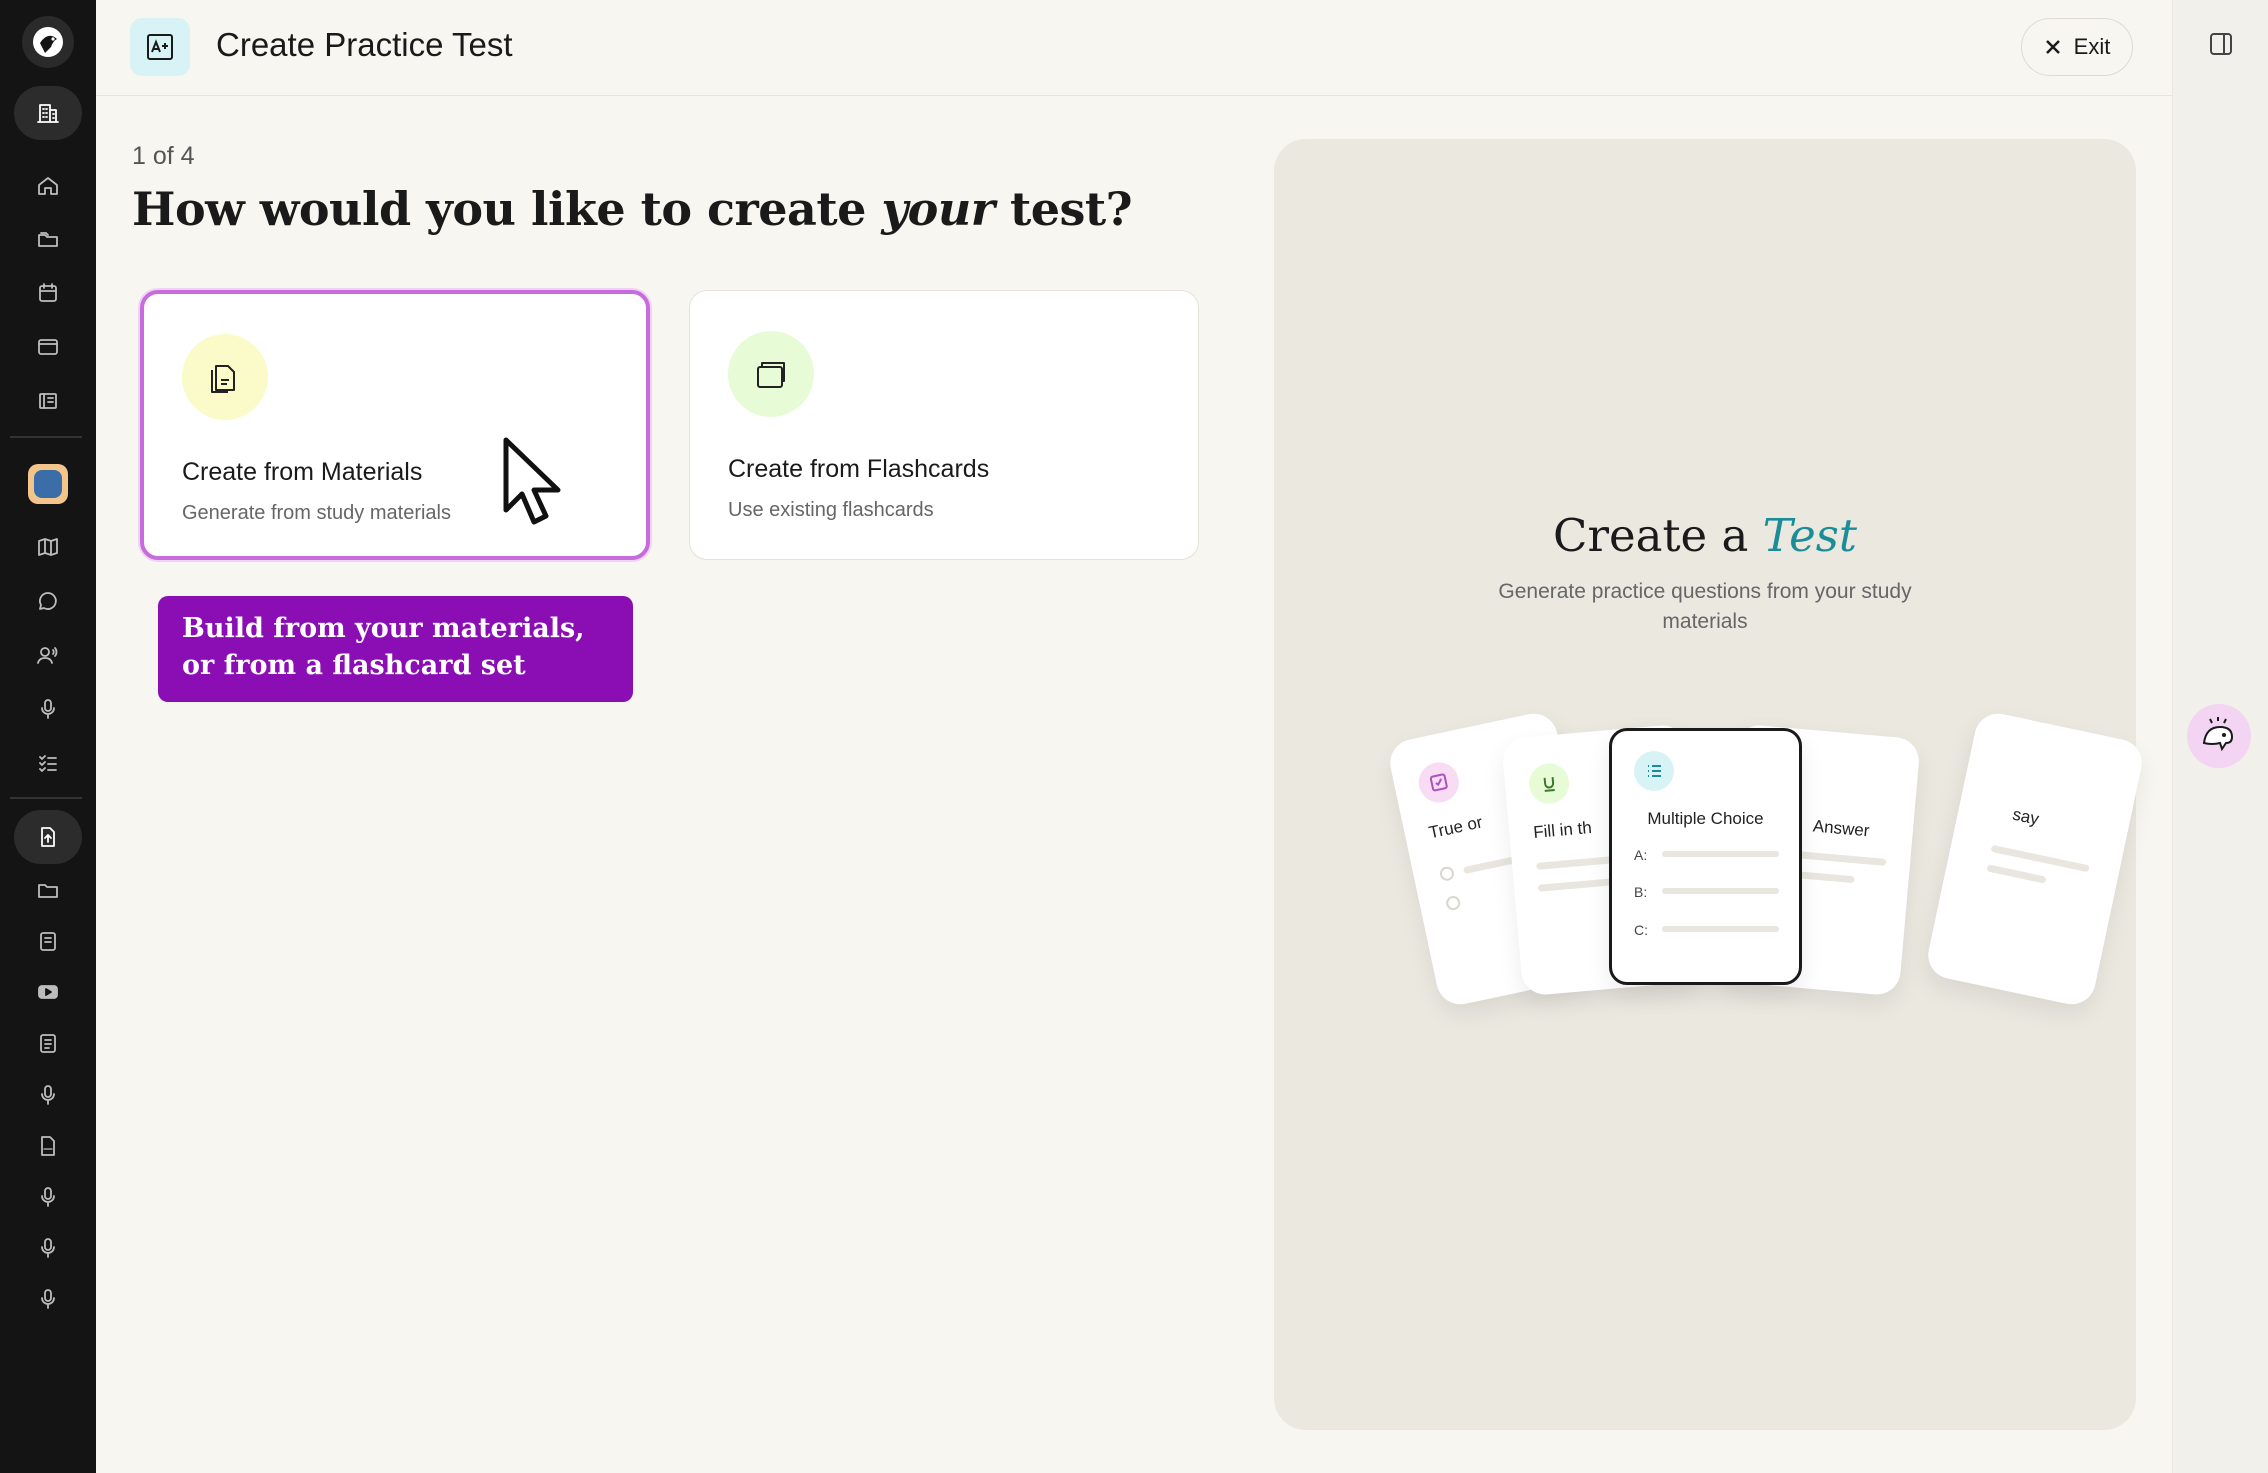  I want to click on page-title: Create Practice Test, so click(364, 44).